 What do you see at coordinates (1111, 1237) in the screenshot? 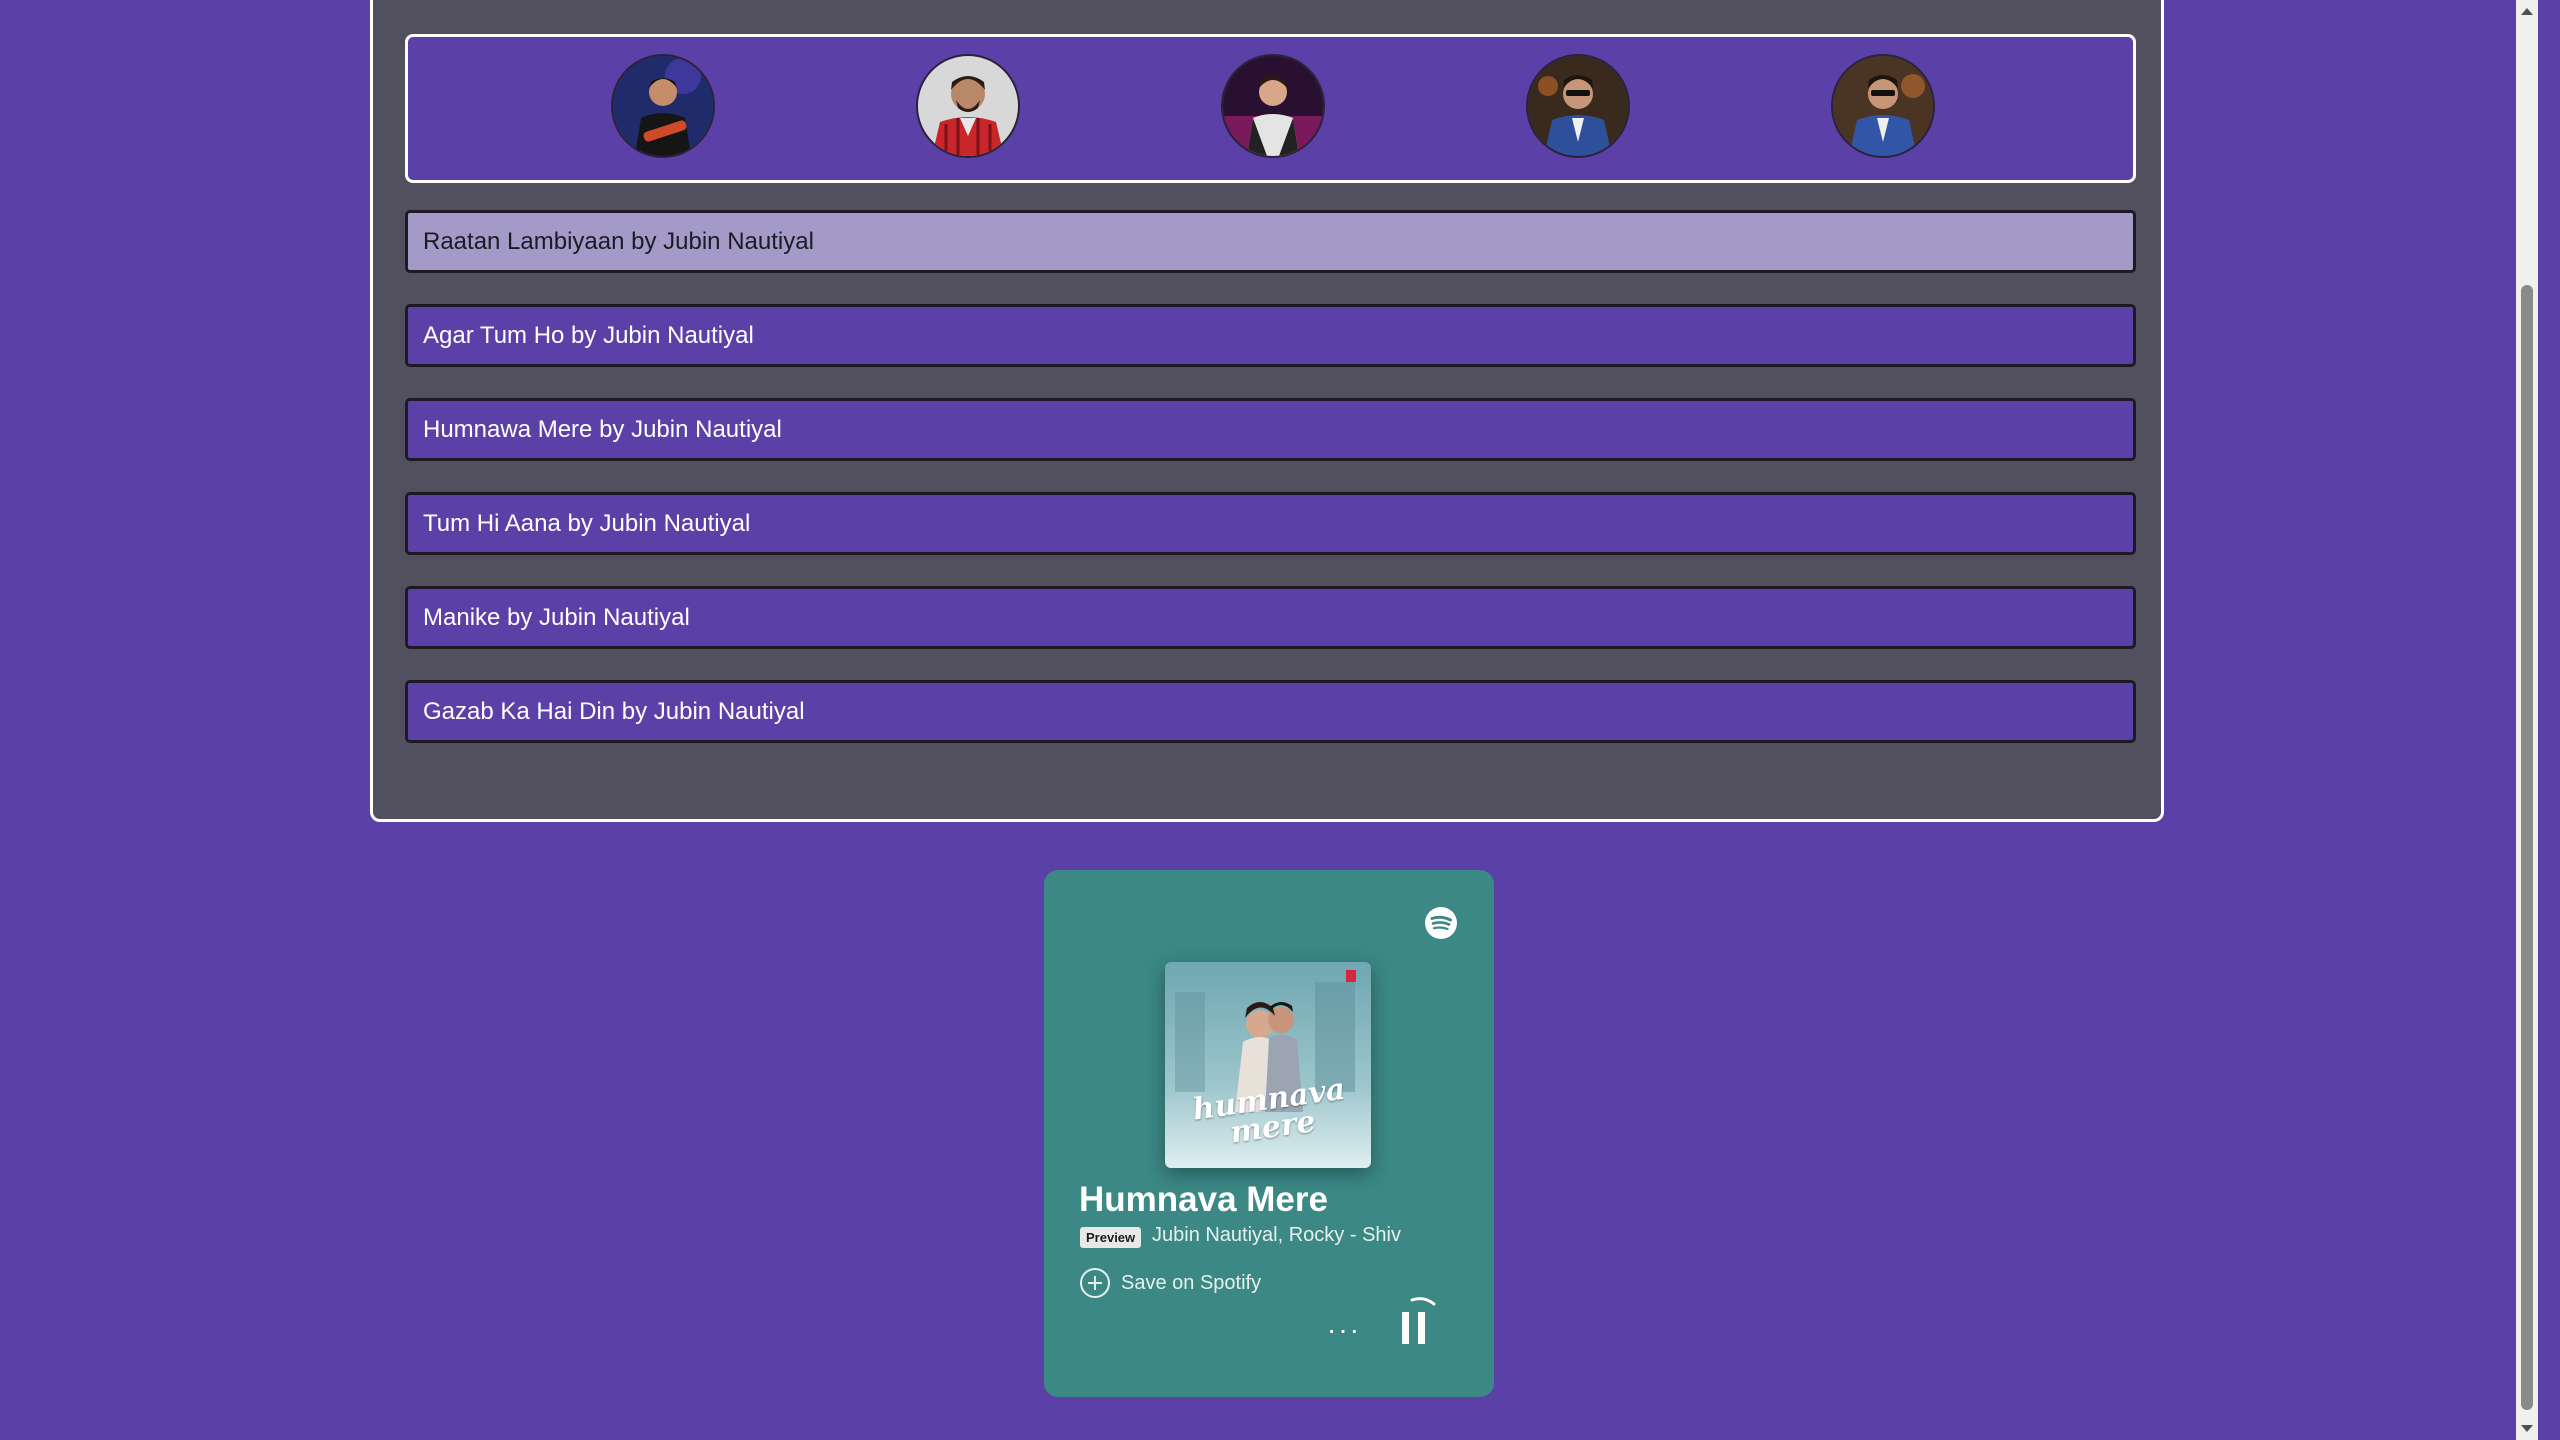
I see `preview-badge: Preview` at bounding box center [1111, 1237].